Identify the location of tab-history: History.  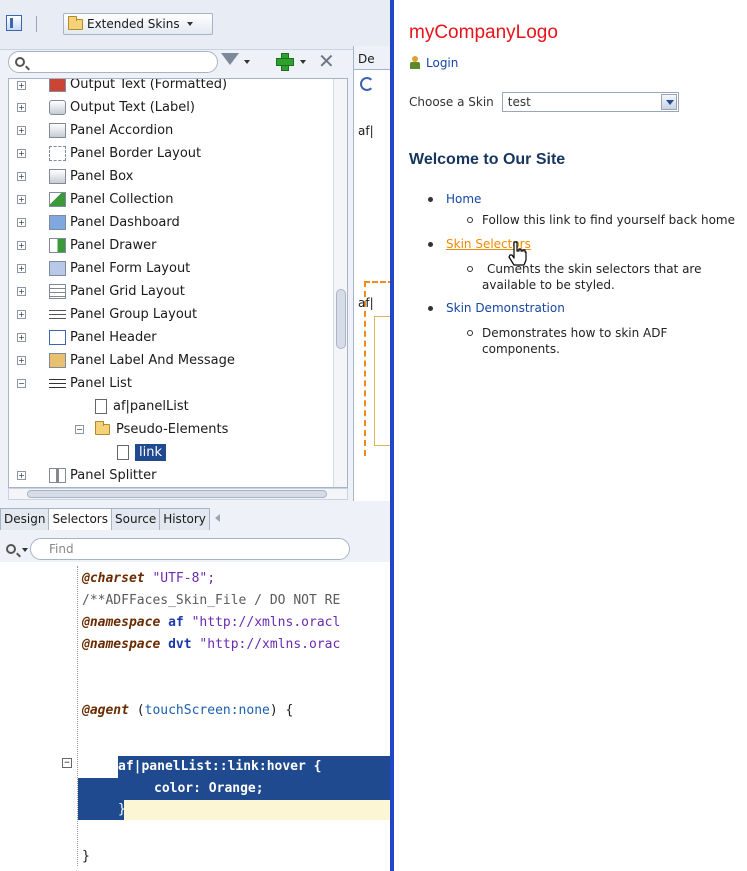
(184, 519).